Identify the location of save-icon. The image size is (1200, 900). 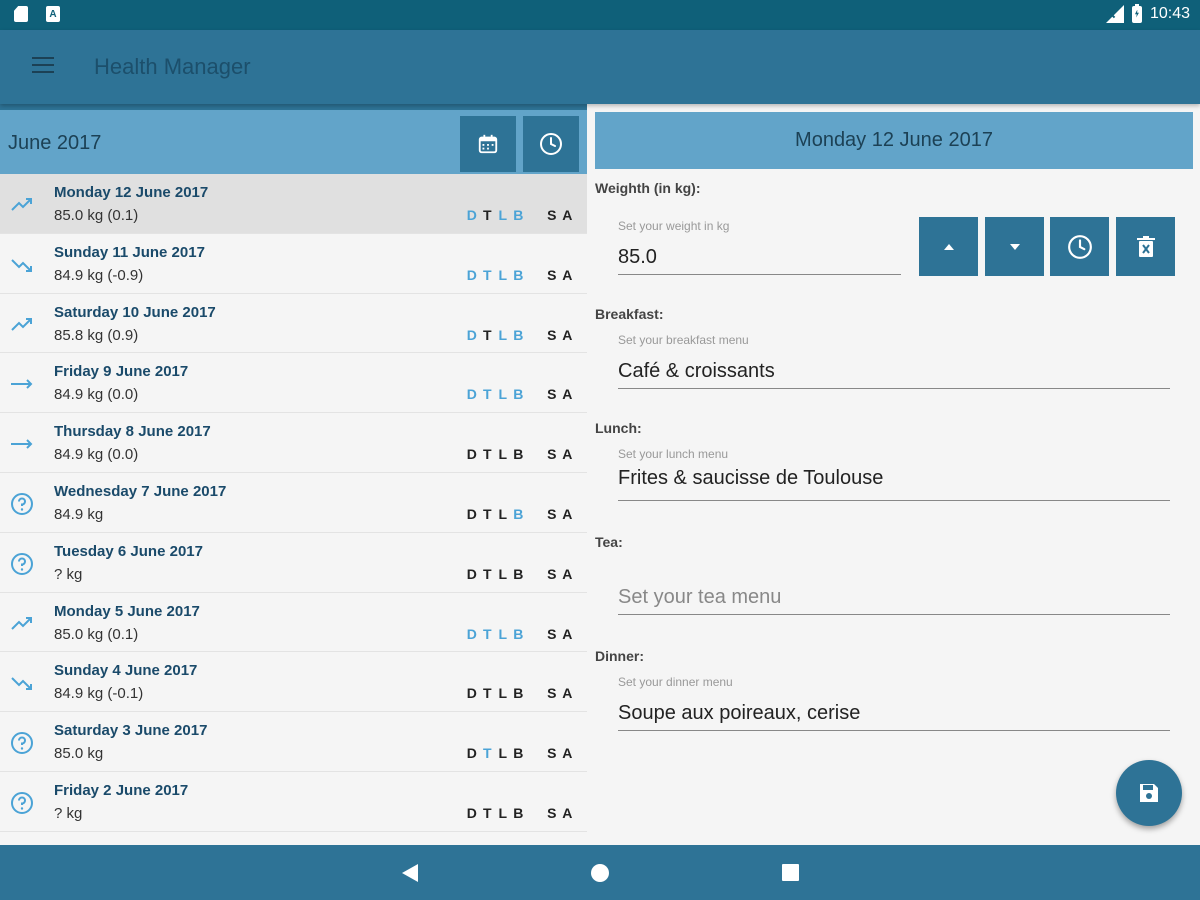
(1149, 793).